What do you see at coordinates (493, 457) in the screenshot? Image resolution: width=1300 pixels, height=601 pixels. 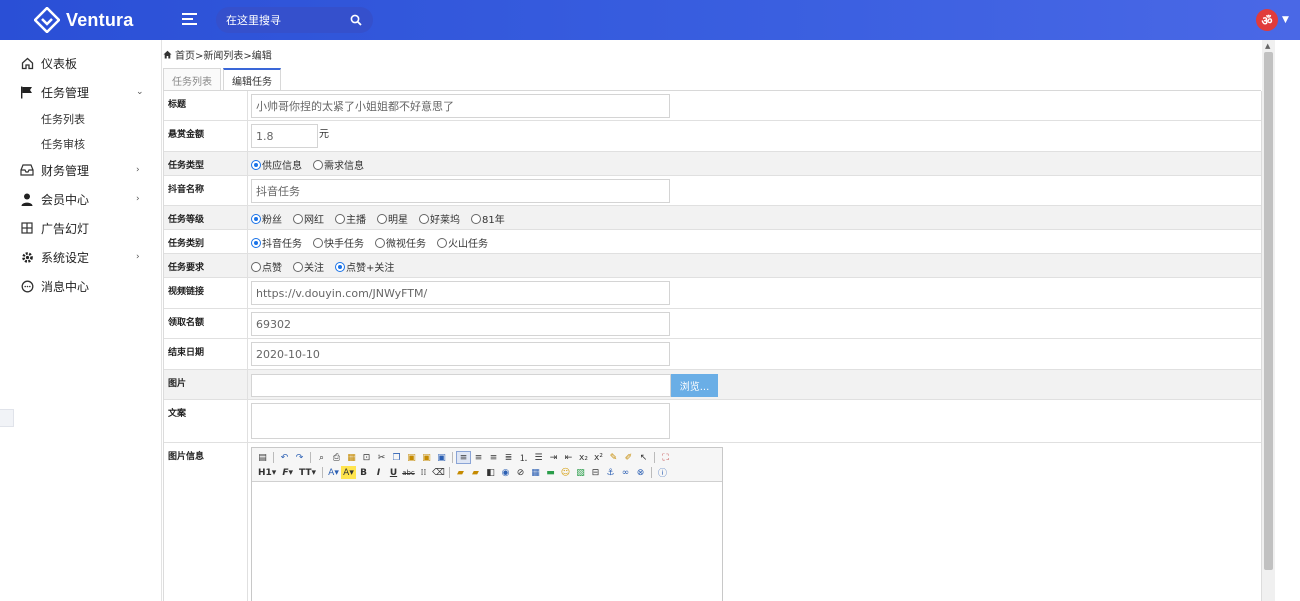 I see `align-right-icon: ≡` at bounding box center [493, 457].